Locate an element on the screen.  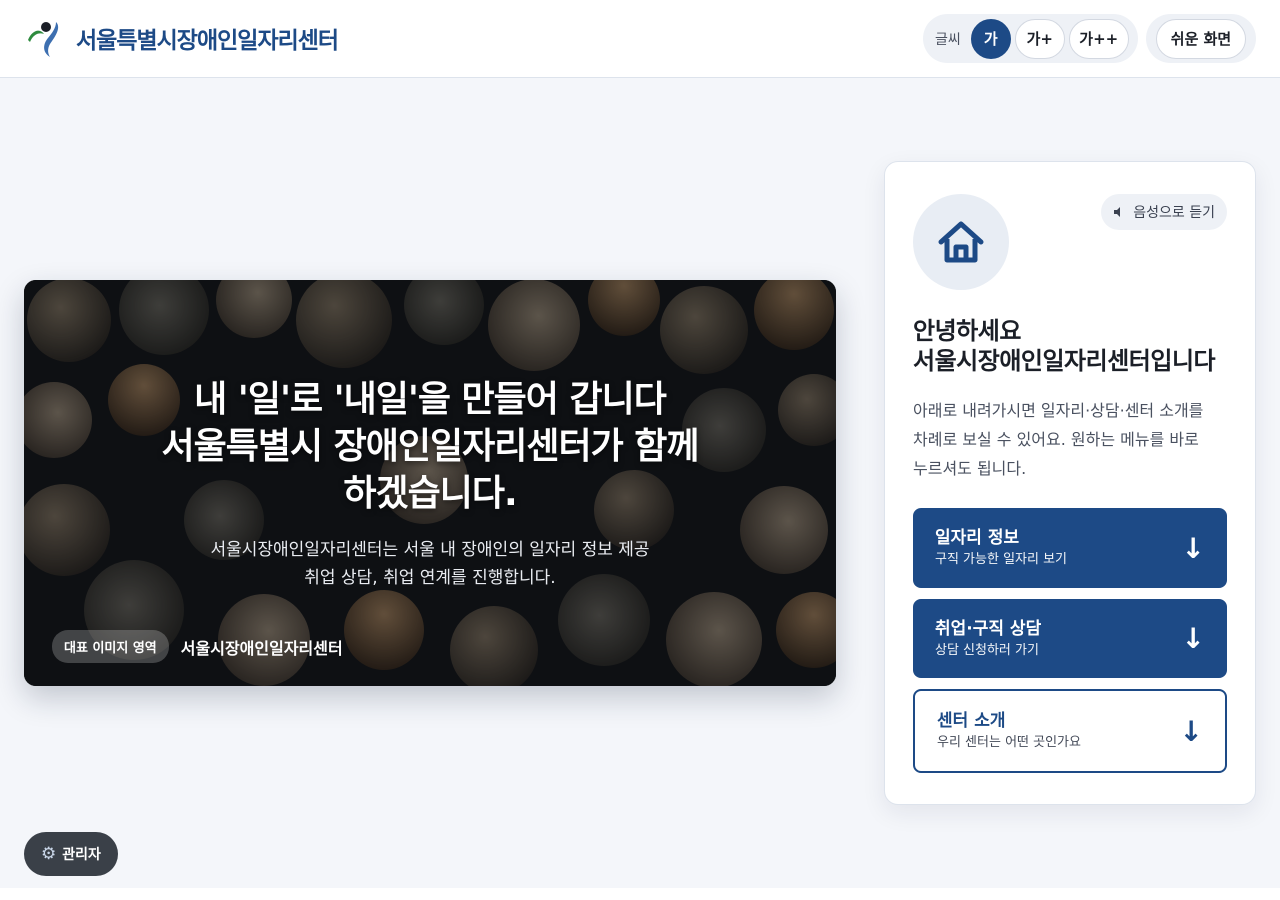
speaker-icon is located at coordinates (1117, 212).